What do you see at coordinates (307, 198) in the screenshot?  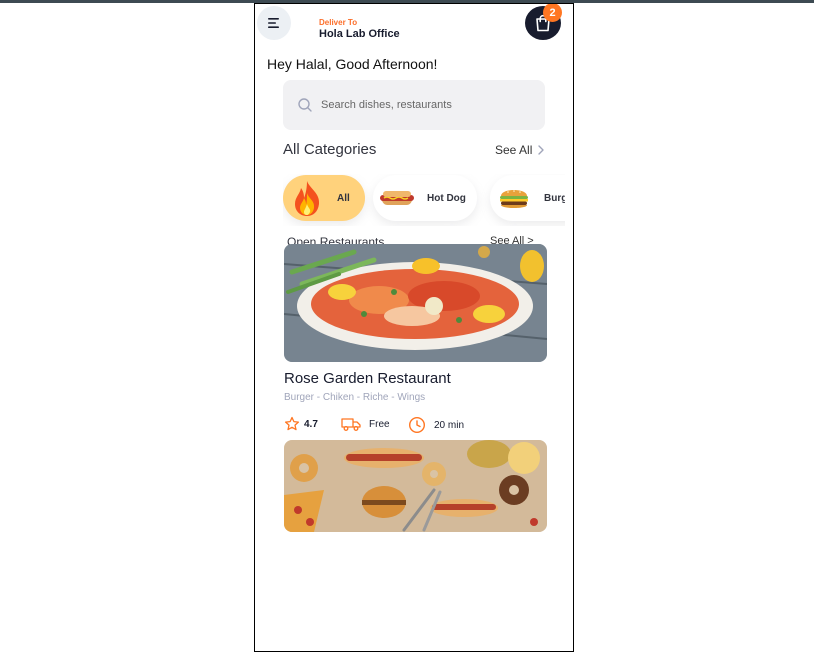 I see `fire-icon` at bounding box center [307, 198].